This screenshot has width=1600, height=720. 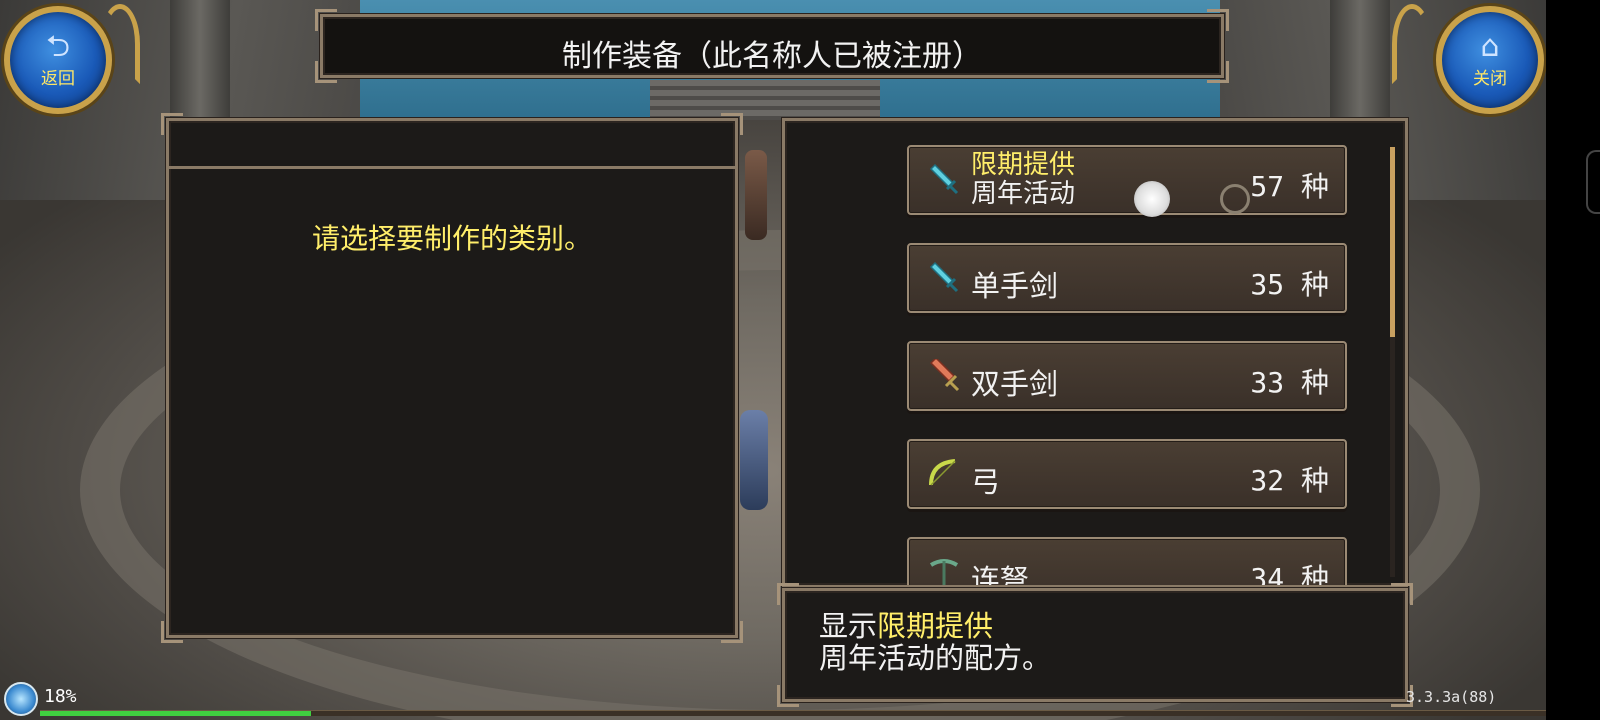 What do you see at coordinates (1289, 186) in the screenshot?
I see `category-count: 57 种` at bounding box center [1289, 186].